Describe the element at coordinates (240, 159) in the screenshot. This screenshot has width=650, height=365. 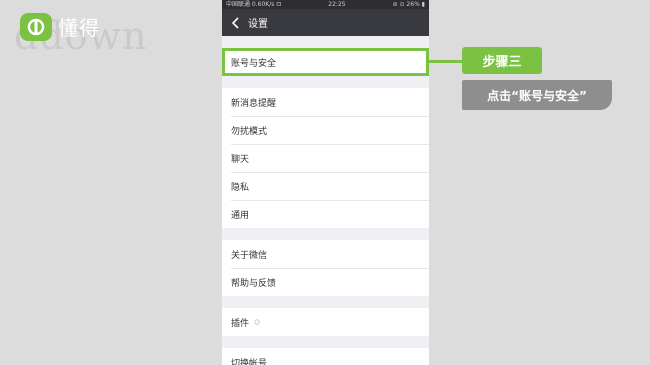
I see `settings-item-label: 聊天` at that location.